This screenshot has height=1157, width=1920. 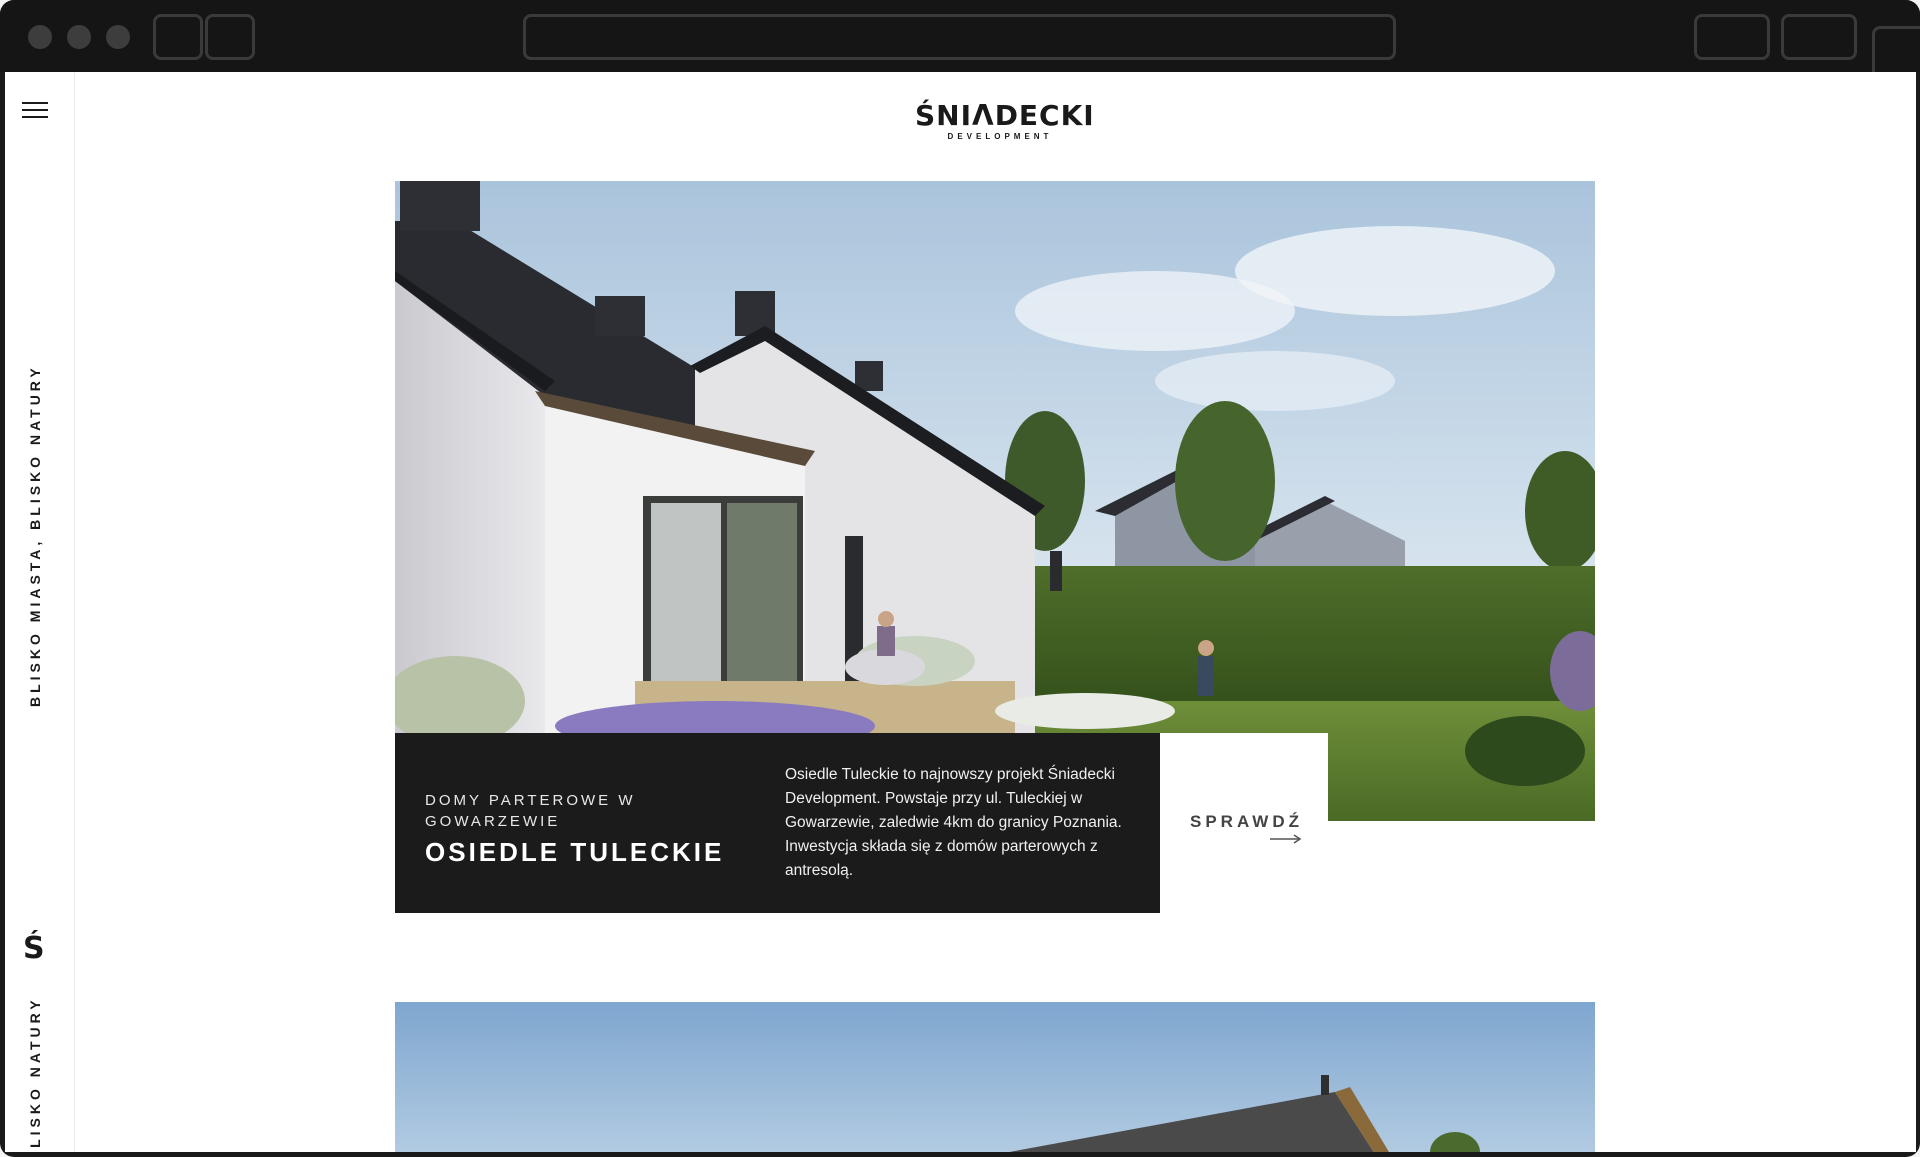 I want to click on sidebar-tagline: BLISKO MIASTA, BLISKO NATURY, so click(x=35, y=535).